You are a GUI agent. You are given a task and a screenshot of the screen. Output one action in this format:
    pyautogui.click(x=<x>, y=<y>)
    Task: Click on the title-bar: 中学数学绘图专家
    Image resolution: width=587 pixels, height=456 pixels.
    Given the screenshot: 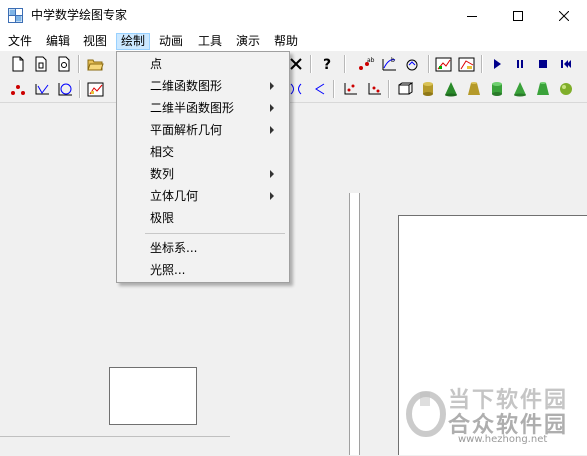 What is the action you would take?
    pyautogui.click(x=293, y=15)
    